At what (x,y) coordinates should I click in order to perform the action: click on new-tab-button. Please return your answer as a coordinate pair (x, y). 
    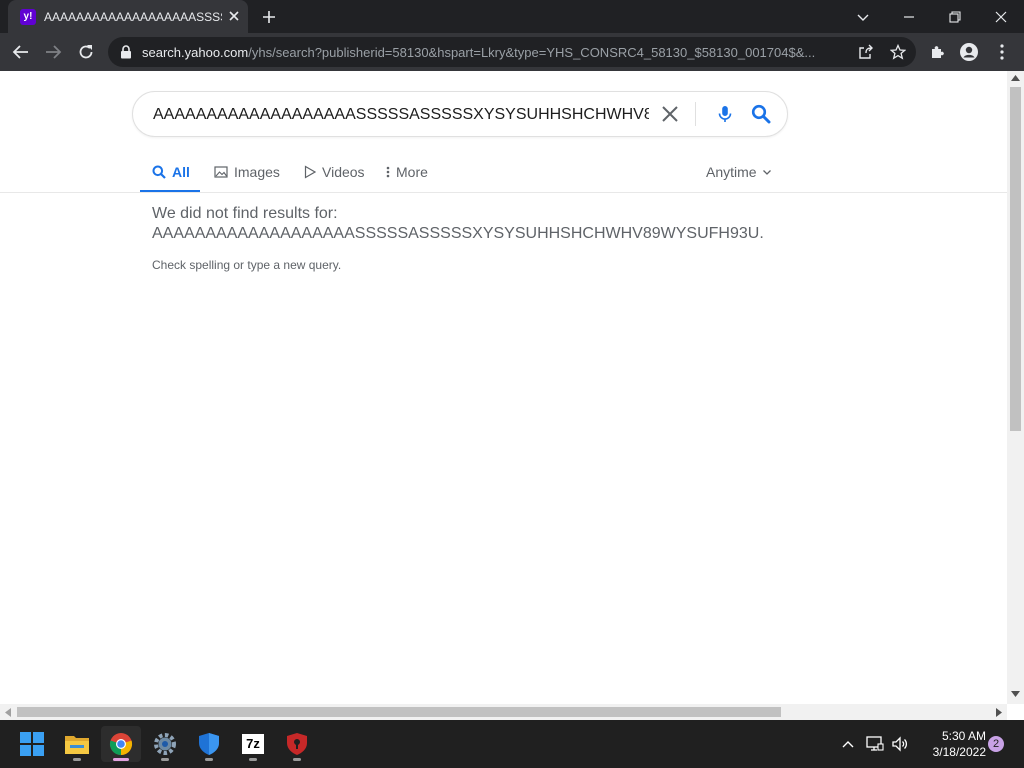
    Looking at the image, I should click on (269, 17).